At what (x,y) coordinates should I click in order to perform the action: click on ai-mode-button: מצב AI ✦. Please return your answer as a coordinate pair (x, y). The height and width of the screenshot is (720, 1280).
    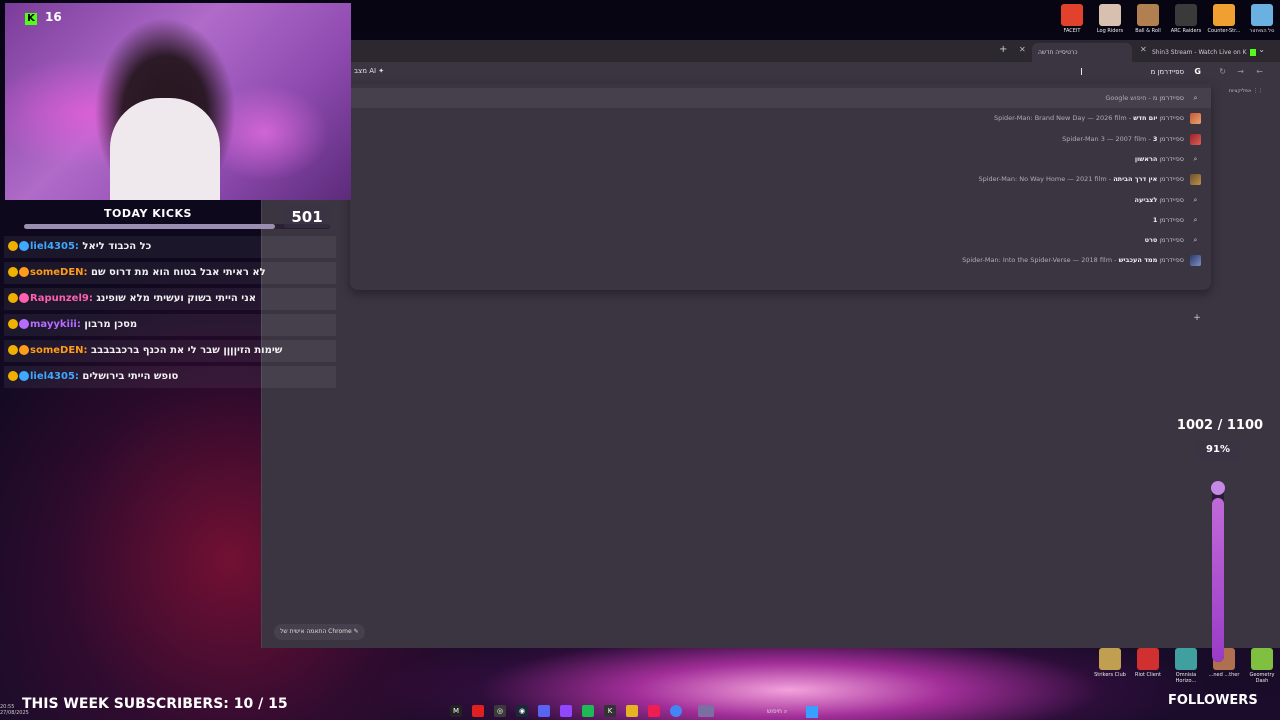
    Looking at the image, I should click on (369, 71).